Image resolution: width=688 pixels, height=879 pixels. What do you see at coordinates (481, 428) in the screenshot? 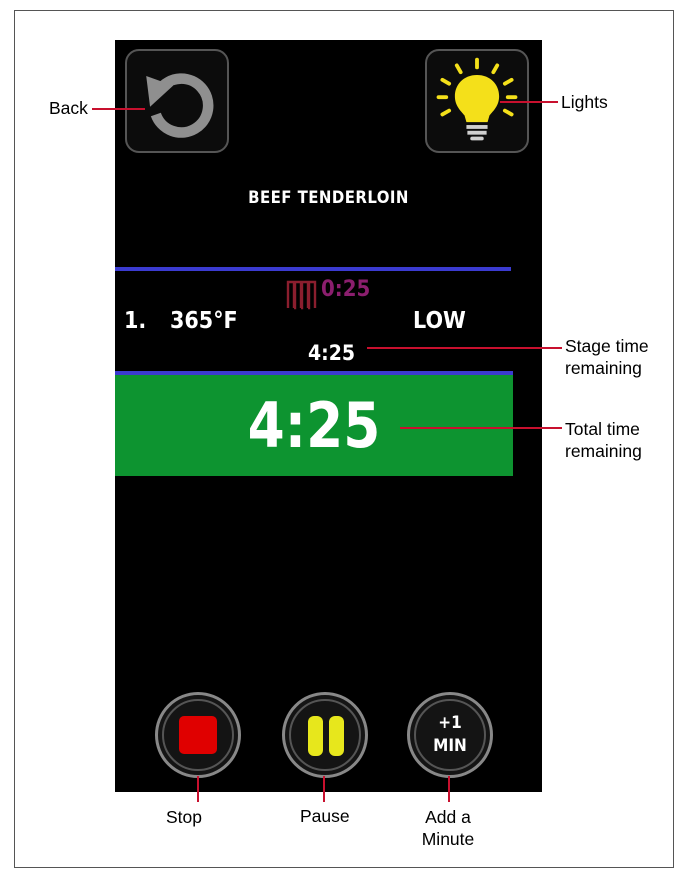
I see `leader-line-total-time` at bounding box center [481, 428].